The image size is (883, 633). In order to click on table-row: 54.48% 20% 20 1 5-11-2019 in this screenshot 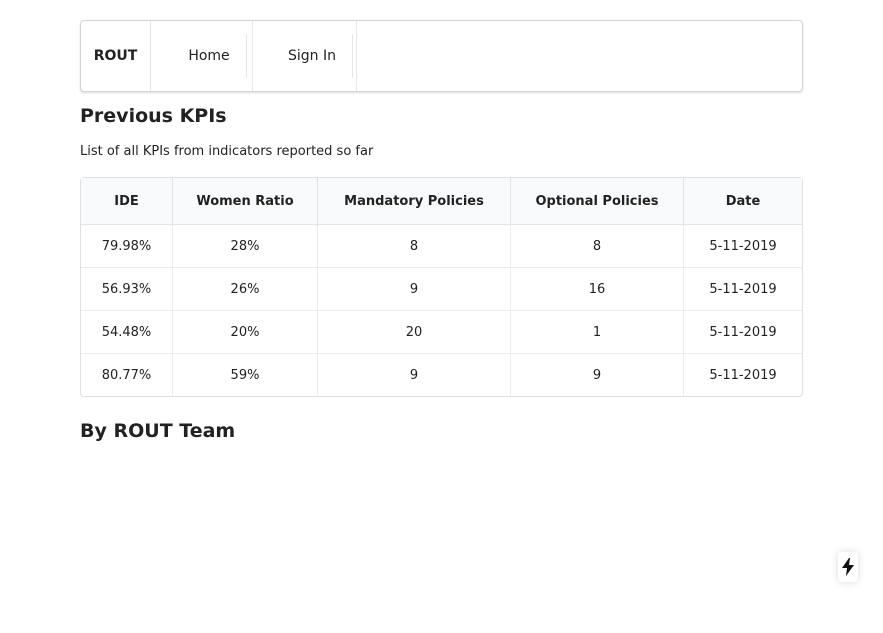, I will do `click(441, 332)`.